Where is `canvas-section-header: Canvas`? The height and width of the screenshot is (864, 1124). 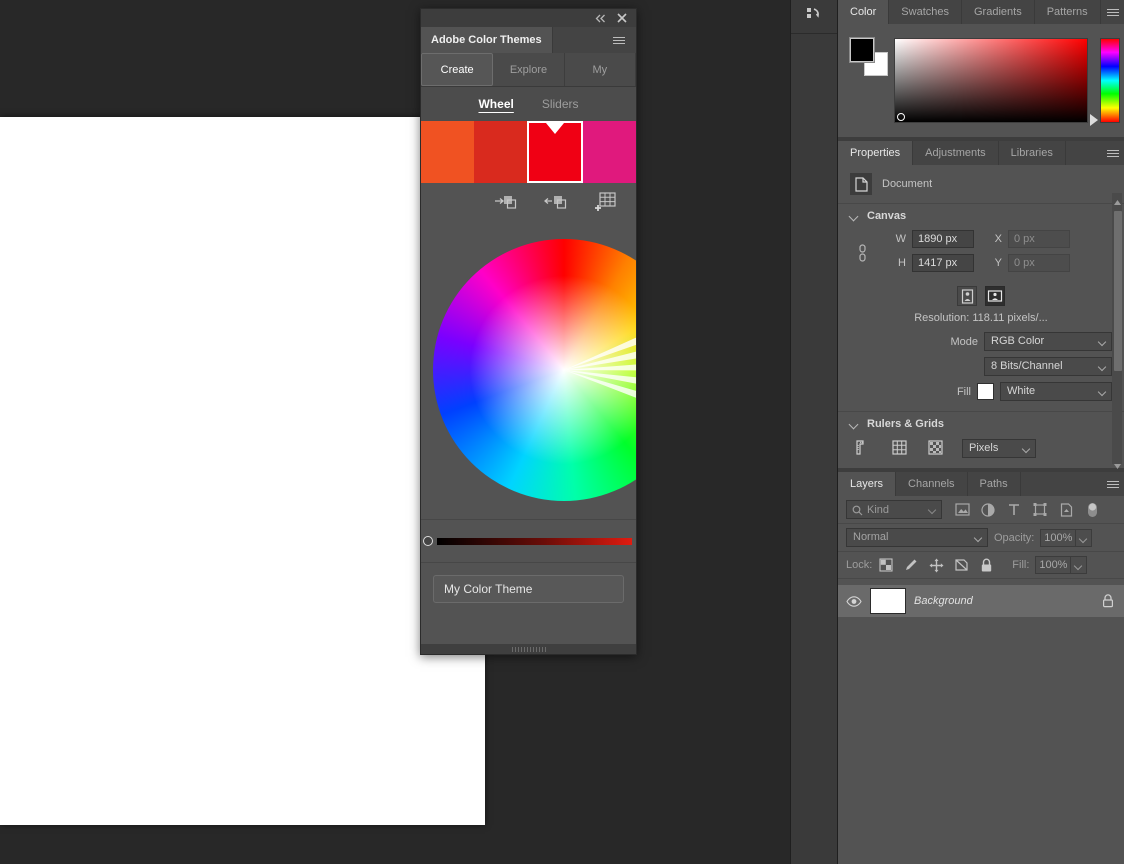
canvas-section-header: Canvas is located at coordinates (981, 216).